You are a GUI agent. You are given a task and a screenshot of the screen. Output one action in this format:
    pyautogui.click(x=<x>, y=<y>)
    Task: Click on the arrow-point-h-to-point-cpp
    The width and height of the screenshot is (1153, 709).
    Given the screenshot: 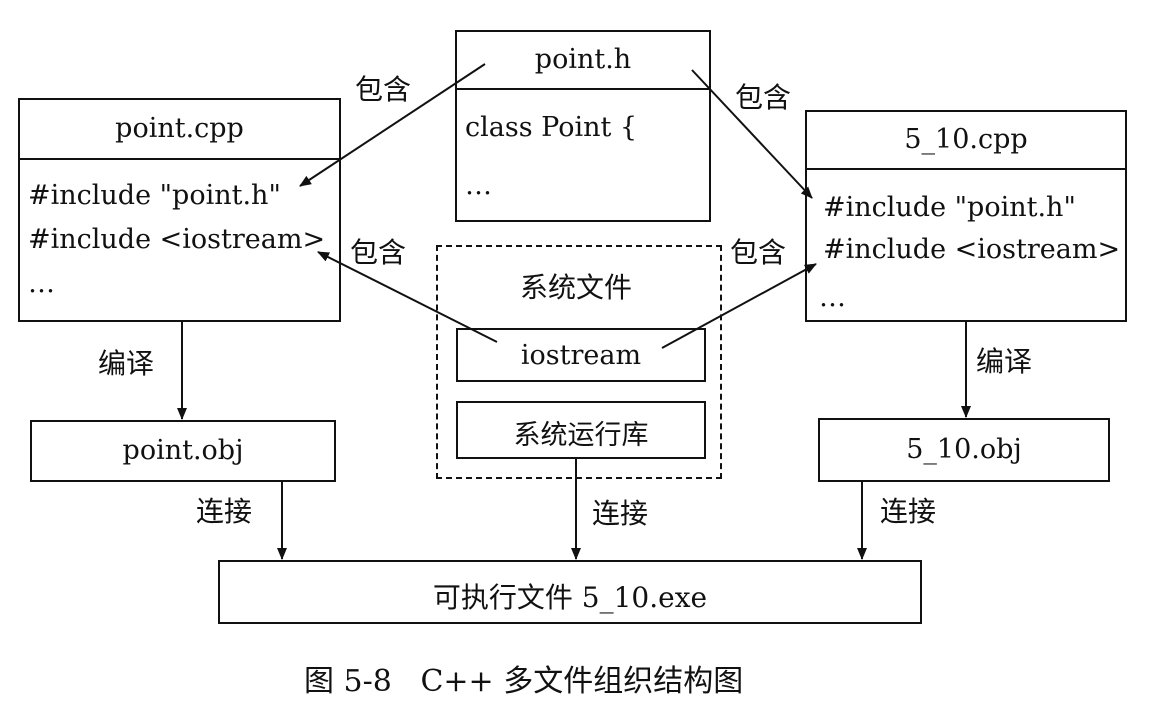 What is the action you would take?
    pyautogui.click(x=392, y=125)
    